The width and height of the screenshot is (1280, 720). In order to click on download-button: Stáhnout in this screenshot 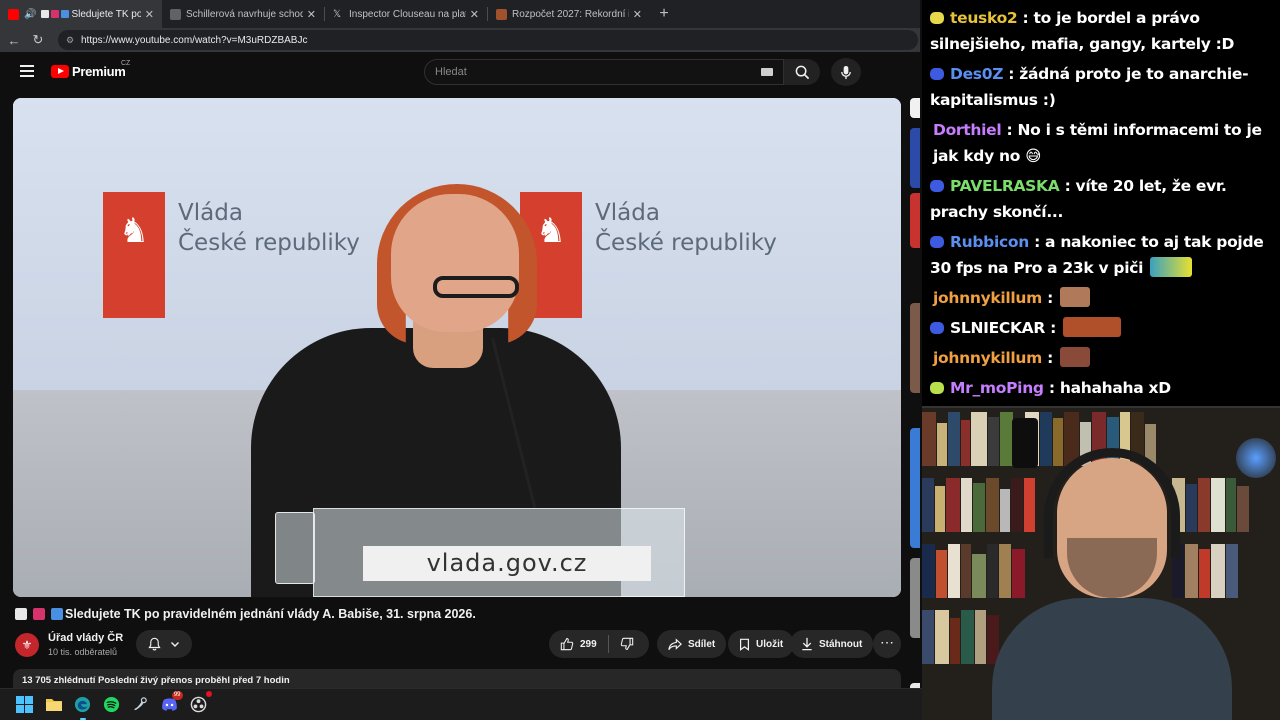, I will do `click(832, 644)`.